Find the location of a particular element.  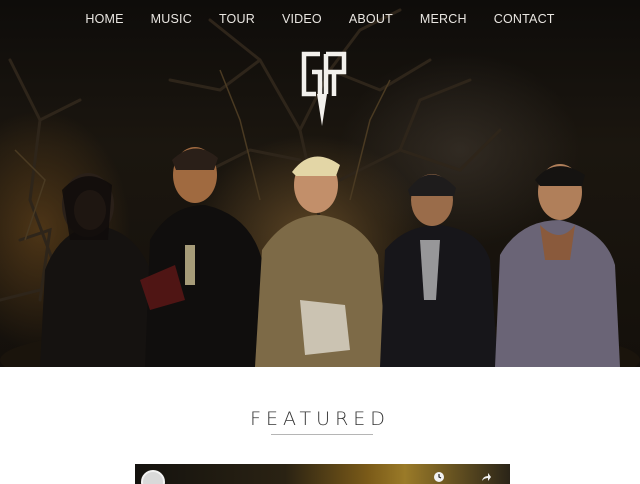

band-monogram-logo is located at coordinates (324, 89).